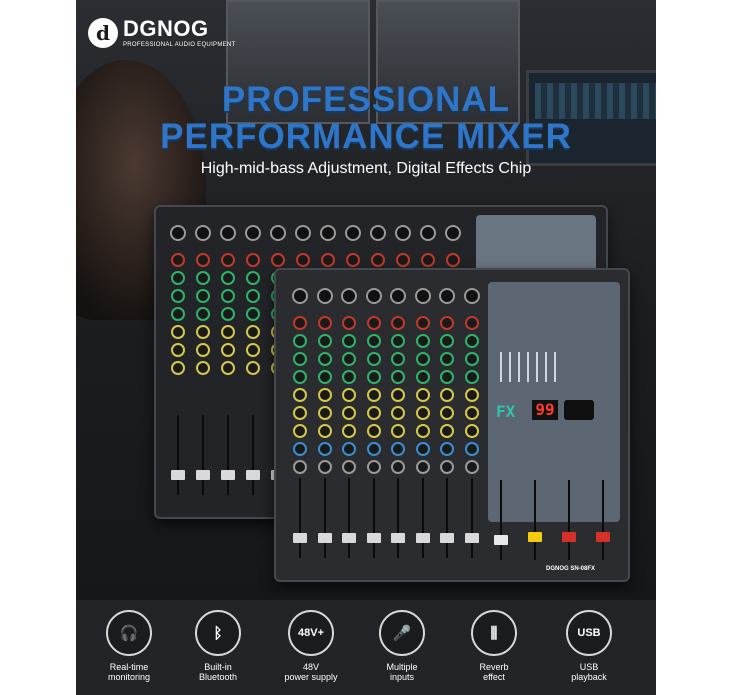  Describe the element at coordinates (569, 537) in the screenshot. I see `master-fader-red-left` at that location.